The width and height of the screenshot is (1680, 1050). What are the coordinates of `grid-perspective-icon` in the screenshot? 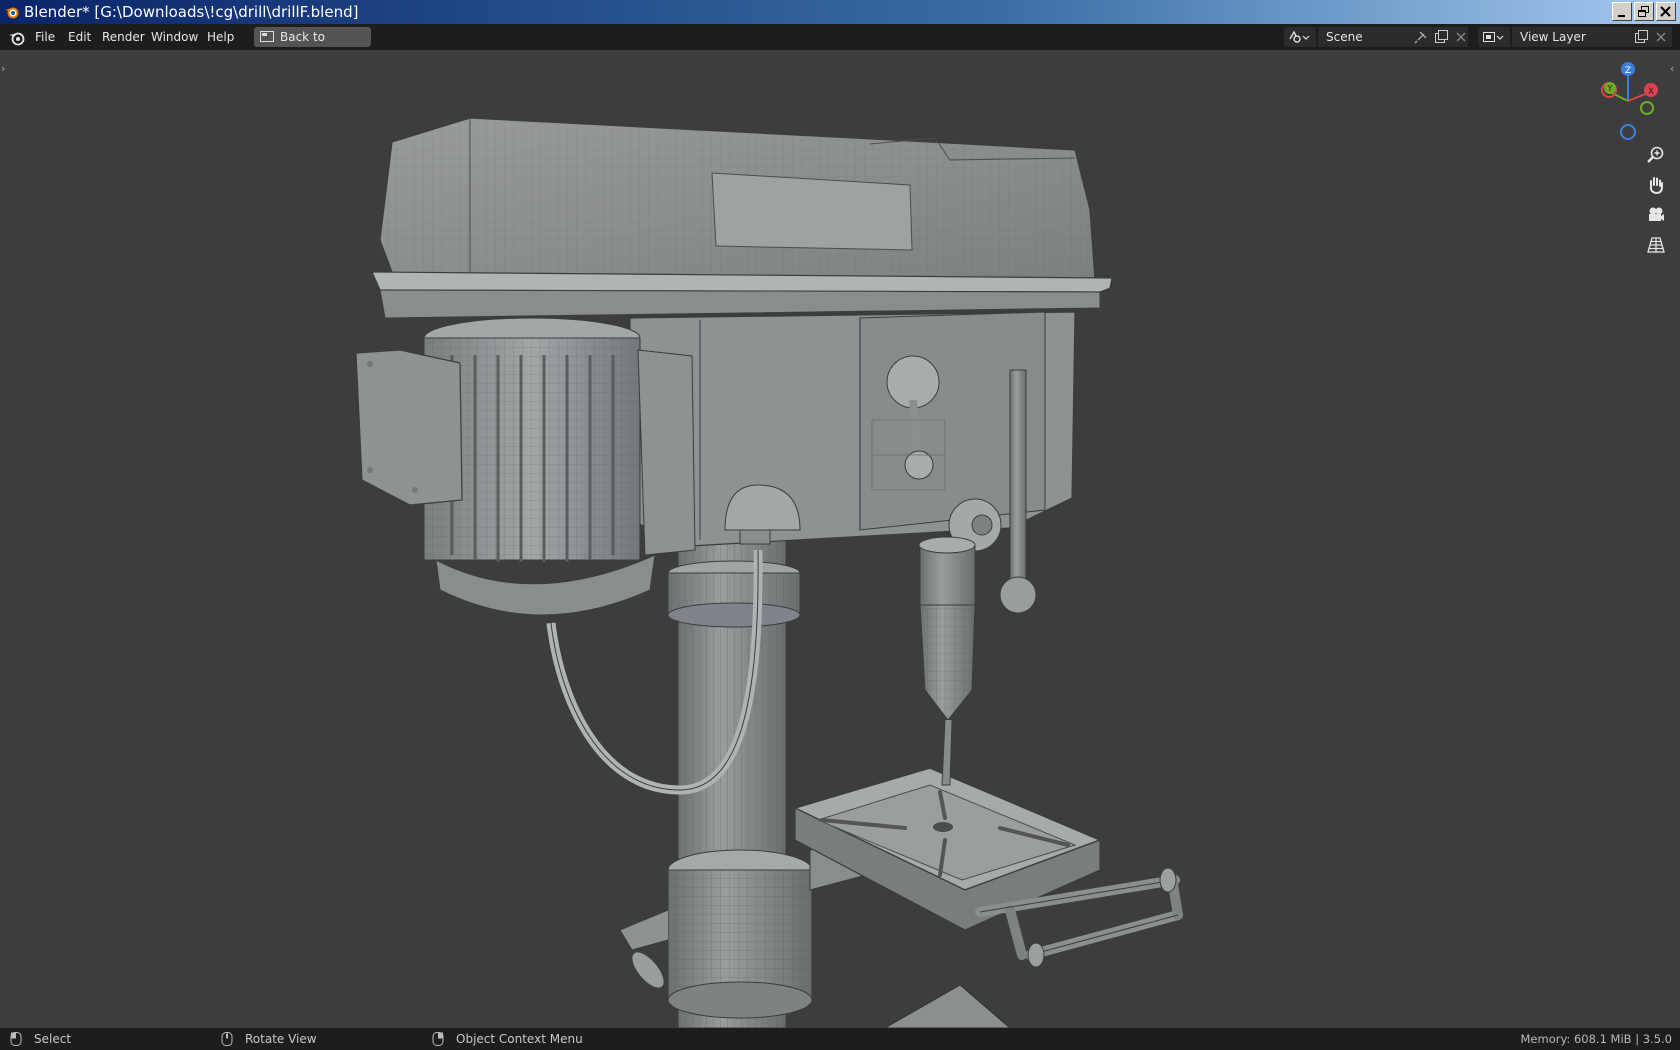 It's located at (1656, 245).